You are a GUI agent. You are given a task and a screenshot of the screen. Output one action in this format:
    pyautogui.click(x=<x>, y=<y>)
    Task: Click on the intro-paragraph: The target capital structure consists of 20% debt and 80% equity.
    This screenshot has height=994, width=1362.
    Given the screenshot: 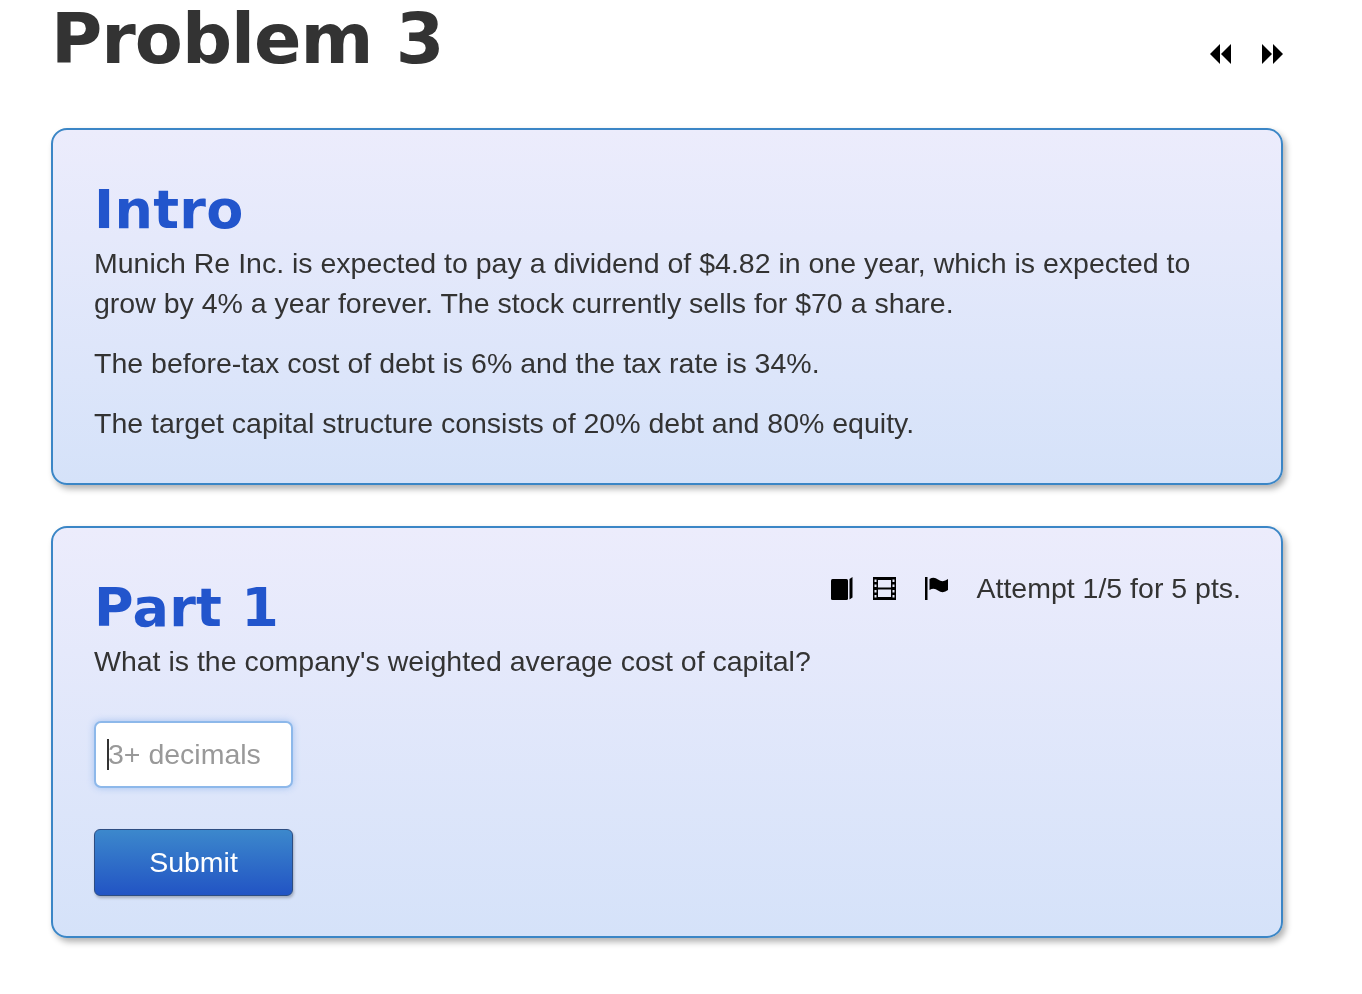 What is the action you would take?
    pyautogui.click(x=505, y=423)
    